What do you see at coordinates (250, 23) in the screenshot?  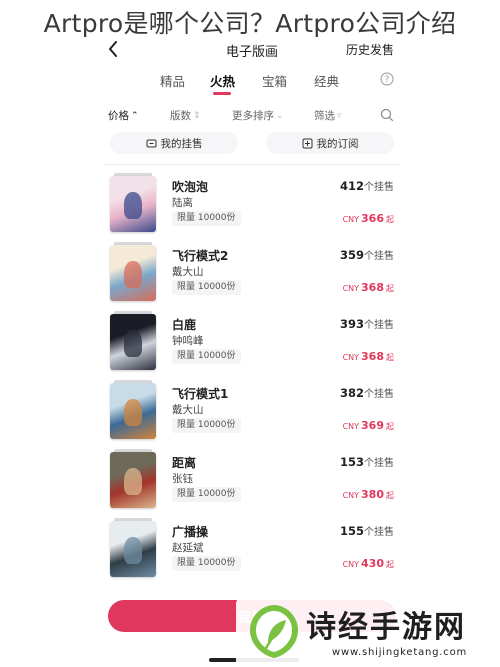 I see `overlay-title: Artpro是哪个公司？Artpro公司介绍` at bounding box center [250, 23].